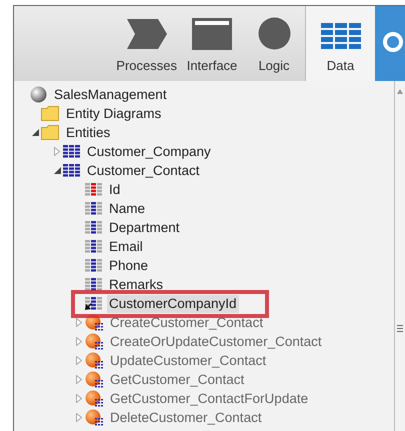  I want to click on chevron-icon, so click(147, 34).